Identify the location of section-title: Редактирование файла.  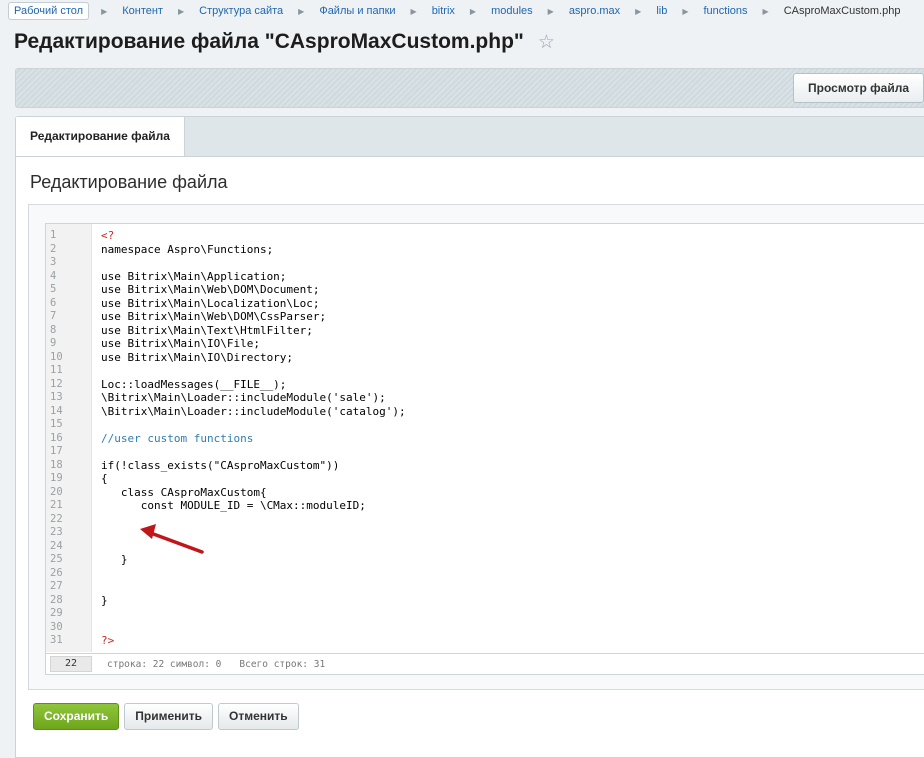
(129, 182).